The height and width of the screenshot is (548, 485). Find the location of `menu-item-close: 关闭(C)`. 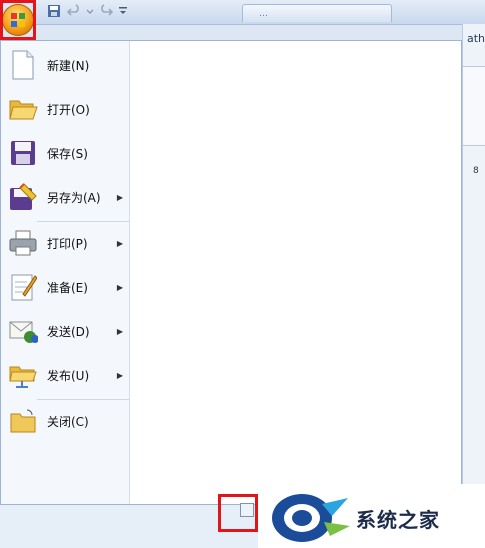

menu-item-close: 关闭(C) is located at coordinates (67, 421).